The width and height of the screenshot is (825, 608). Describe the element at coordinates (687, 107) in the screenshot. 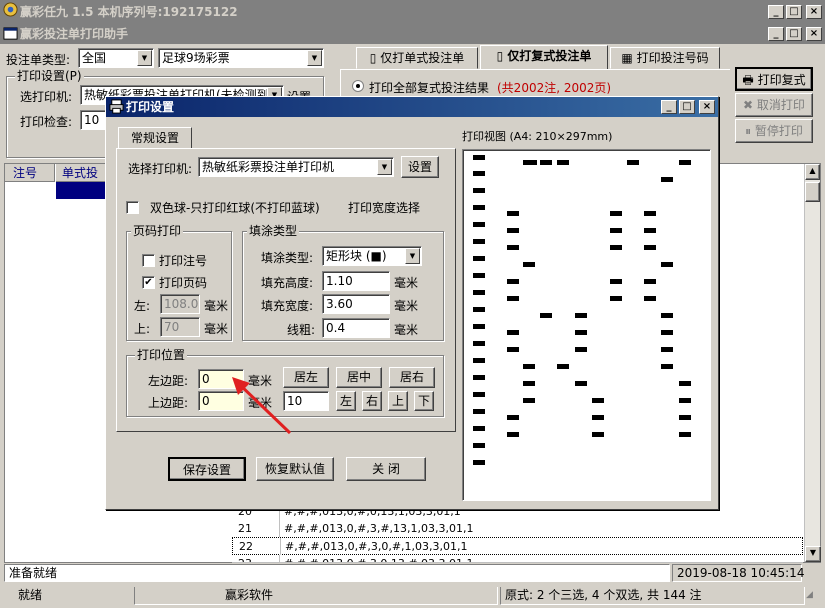

I see `dialog-maximize-button: □` at that location.